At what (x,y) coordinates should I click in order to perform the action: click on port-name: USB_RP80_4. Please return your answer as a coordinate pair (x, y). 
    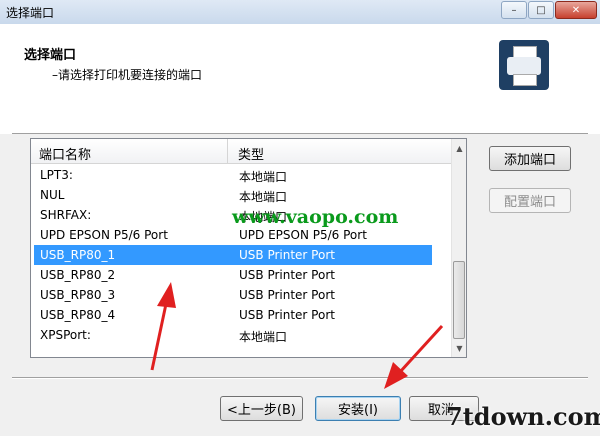
    Looking at the image, I should click on (78, 315).